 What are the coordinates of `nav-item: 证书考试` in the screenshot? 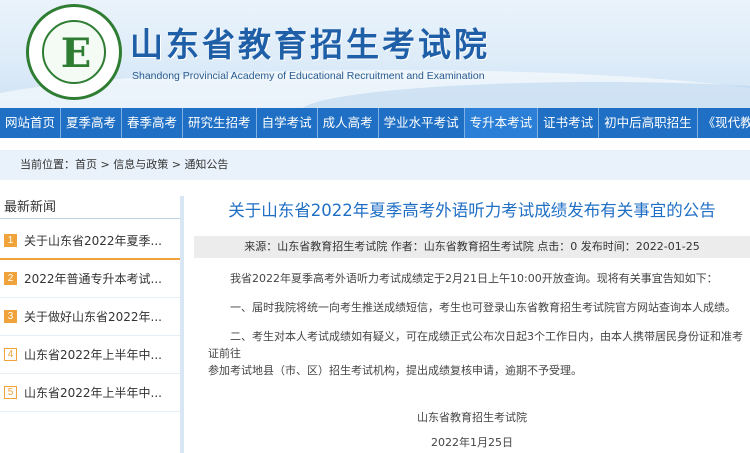 It's located at (569, 123).